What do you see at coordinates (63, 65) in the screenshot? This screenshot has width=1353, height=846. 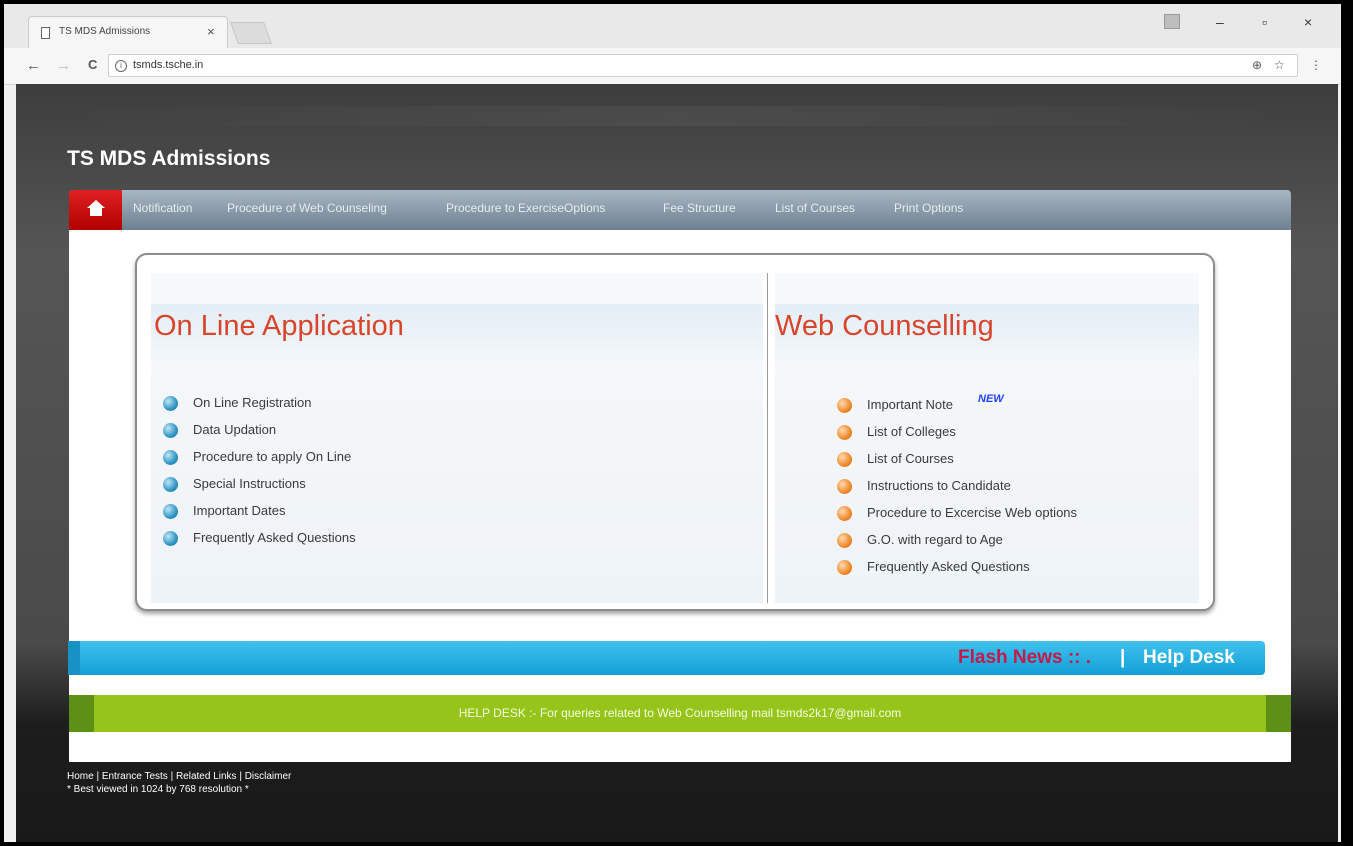 I see `forward-button: →` at bounding box center [63, 65].